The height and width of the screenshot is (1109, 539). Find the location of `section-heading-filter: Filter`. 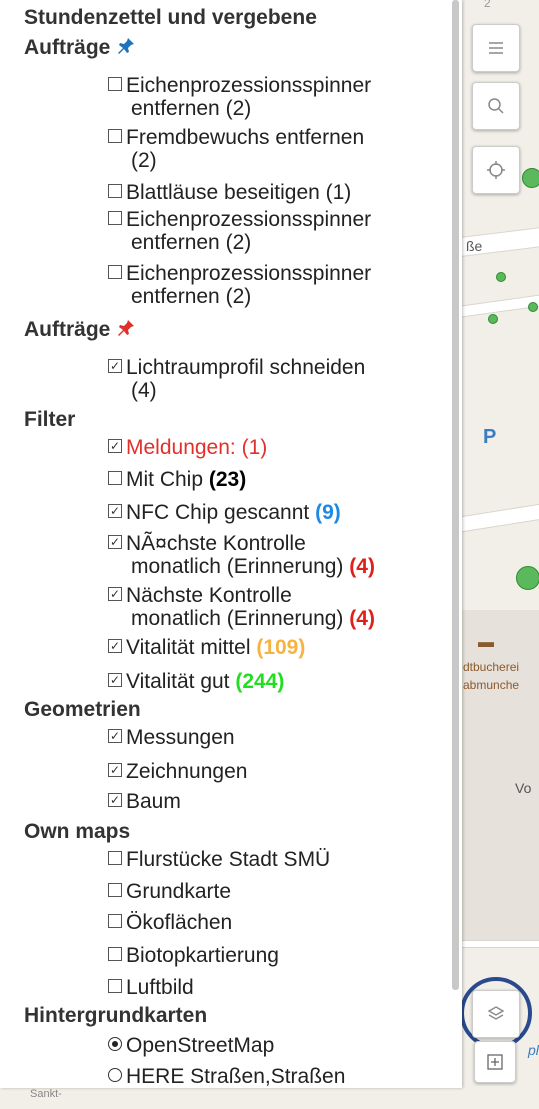

section-heading-filter: Filter is located at coordinates (50, 419).